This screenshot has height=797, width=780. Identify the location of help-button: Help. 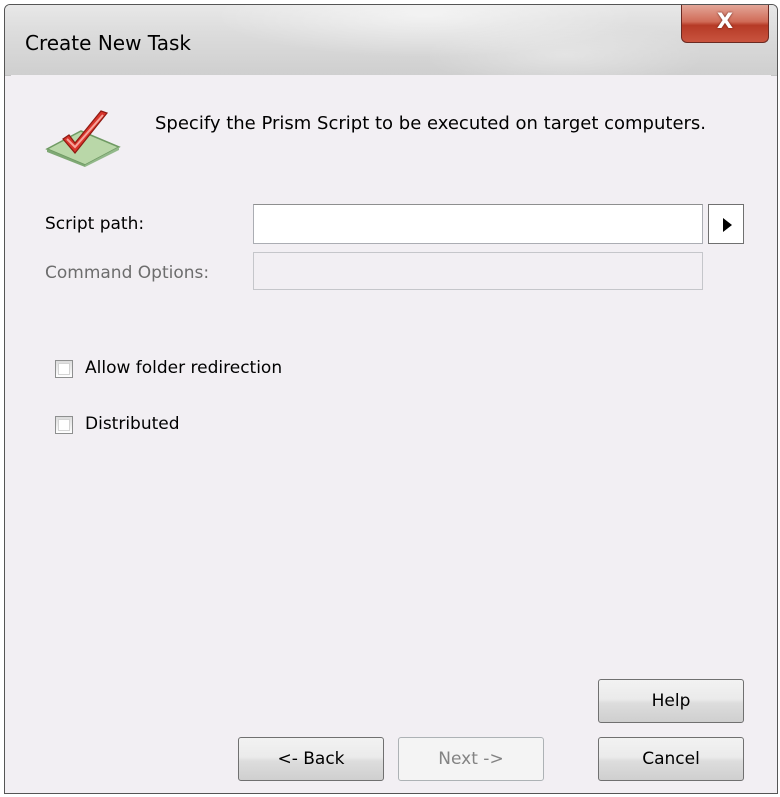
(671, 701).